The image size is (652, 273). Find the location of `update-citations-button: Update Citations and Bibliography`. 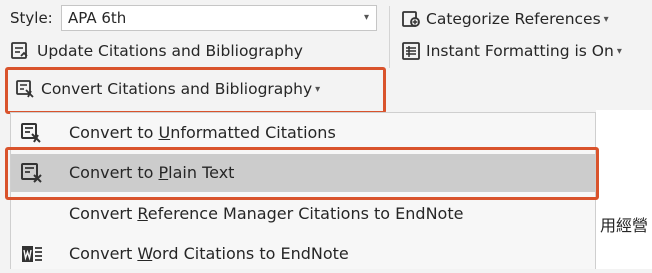

update-citations-button: Update Citations and Bibliography is located at coordinates (156, 51).